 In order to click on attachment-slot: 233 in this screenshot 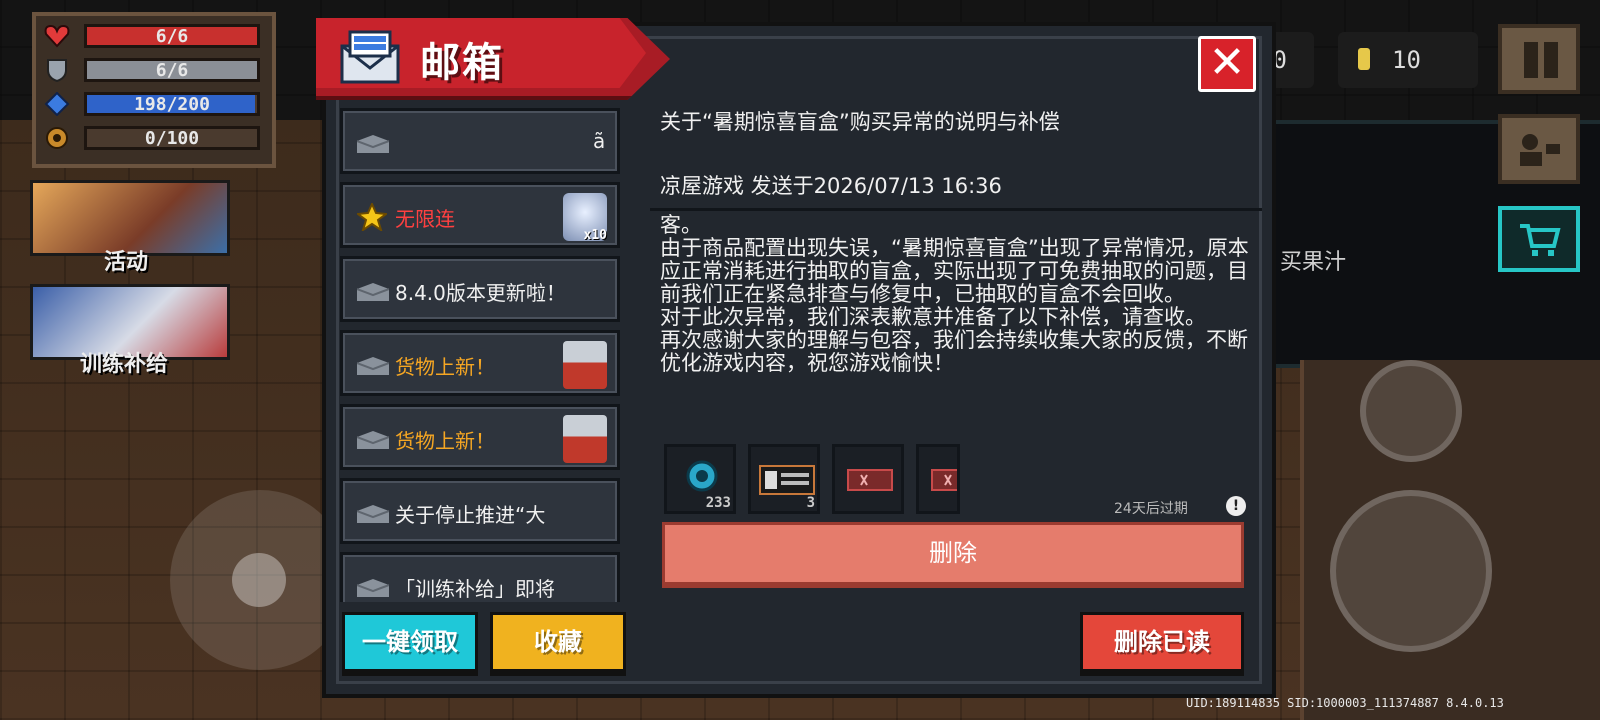, I will do `click(700, 479)`.